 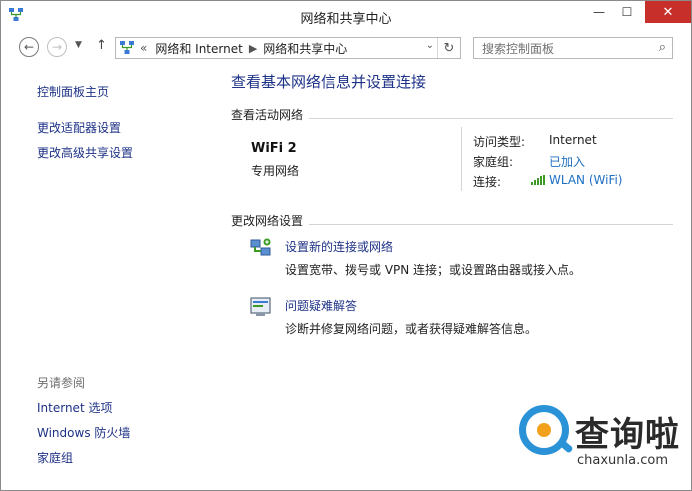 What do you see at coordinates (85, 152) in the screenshot?
I see `sidebar-change-advanced-sharing: 更改高级共享设置` at bounding box center [85, 152].